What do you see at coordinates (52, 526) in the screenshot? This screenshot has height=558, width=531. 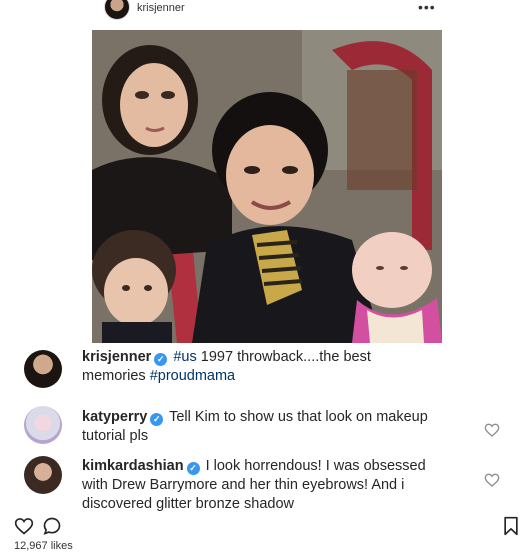 I see `comment-bubble-icon` at bounding box center [52, 526].